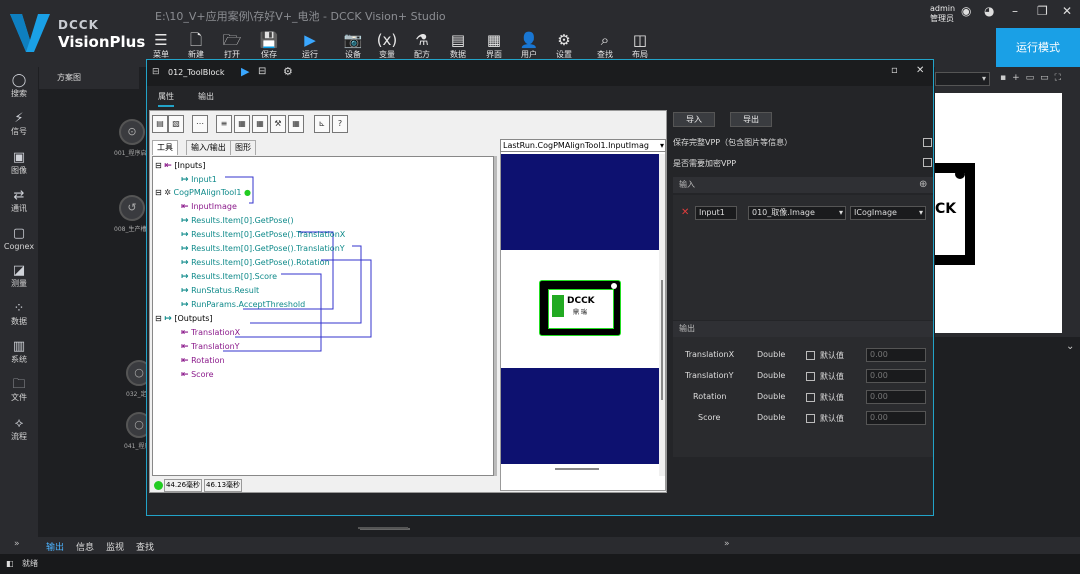 The image size is (1080, 574). What do you see at coordinates (132, 132) in the screenshot?
I see `flow-node: ⊙` at bounding box center [132, 132].